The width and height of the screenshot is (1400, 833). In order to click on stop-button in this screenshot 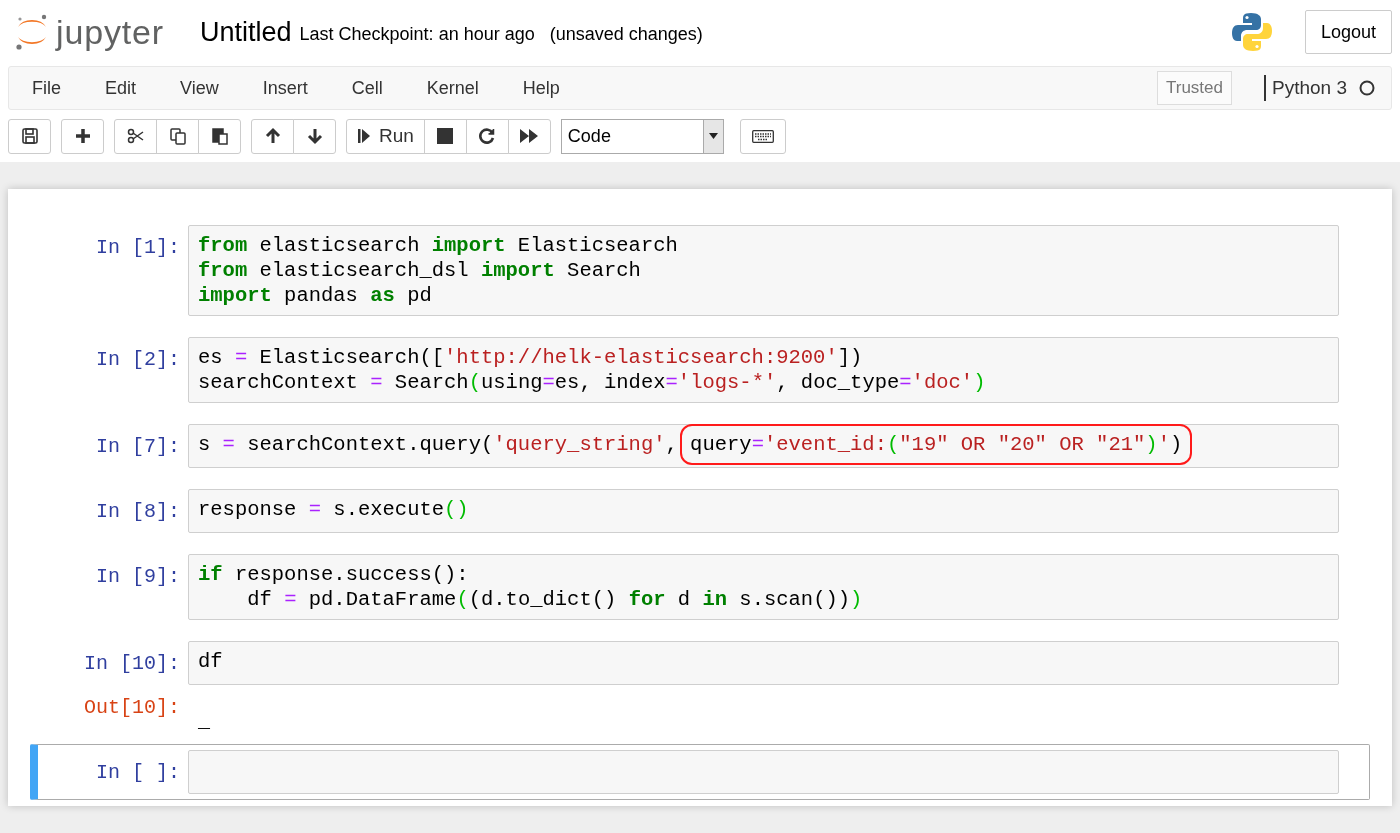, I will do `click(445, 136)`.